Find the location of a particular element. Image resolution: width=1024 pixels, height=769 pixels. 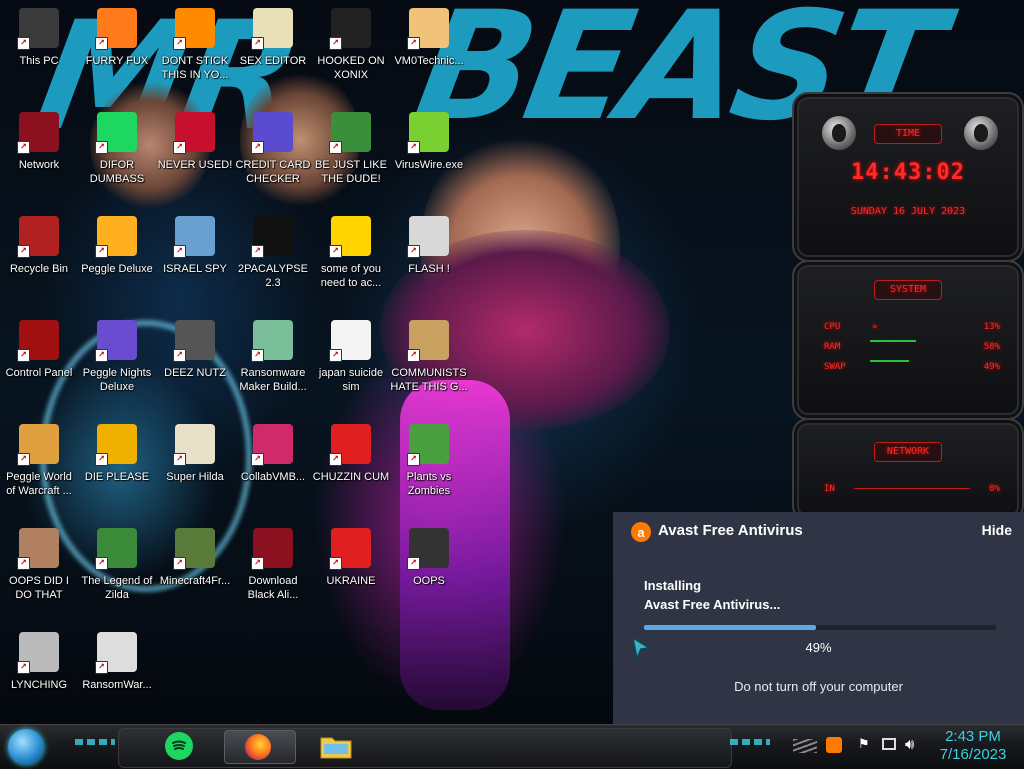

dev-cpp-icon: ↗ is located at coordinates (194, 133).